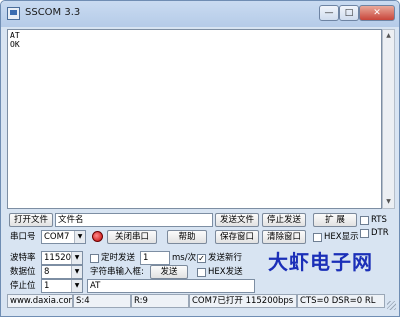  What do you see at coordinates (341, 237) in the screenshot?
I see `hex-display-label: HEX显示` at bounding box center [341, 237].